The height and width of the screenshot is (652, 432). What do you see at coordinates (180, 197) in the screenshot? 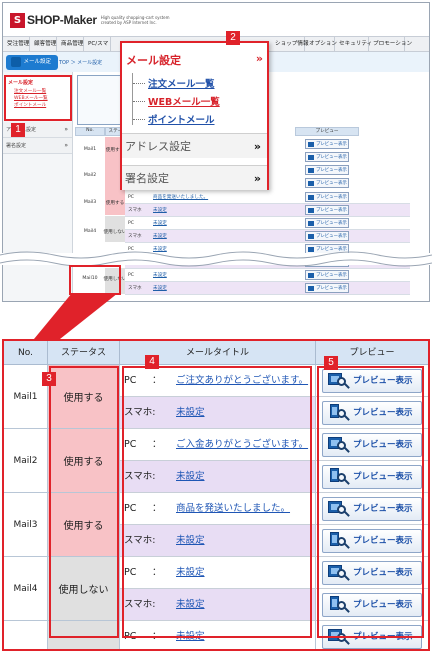
I see `mini-row-title-link: 商品を発送いたしました。` at bounding box center [180, 197].